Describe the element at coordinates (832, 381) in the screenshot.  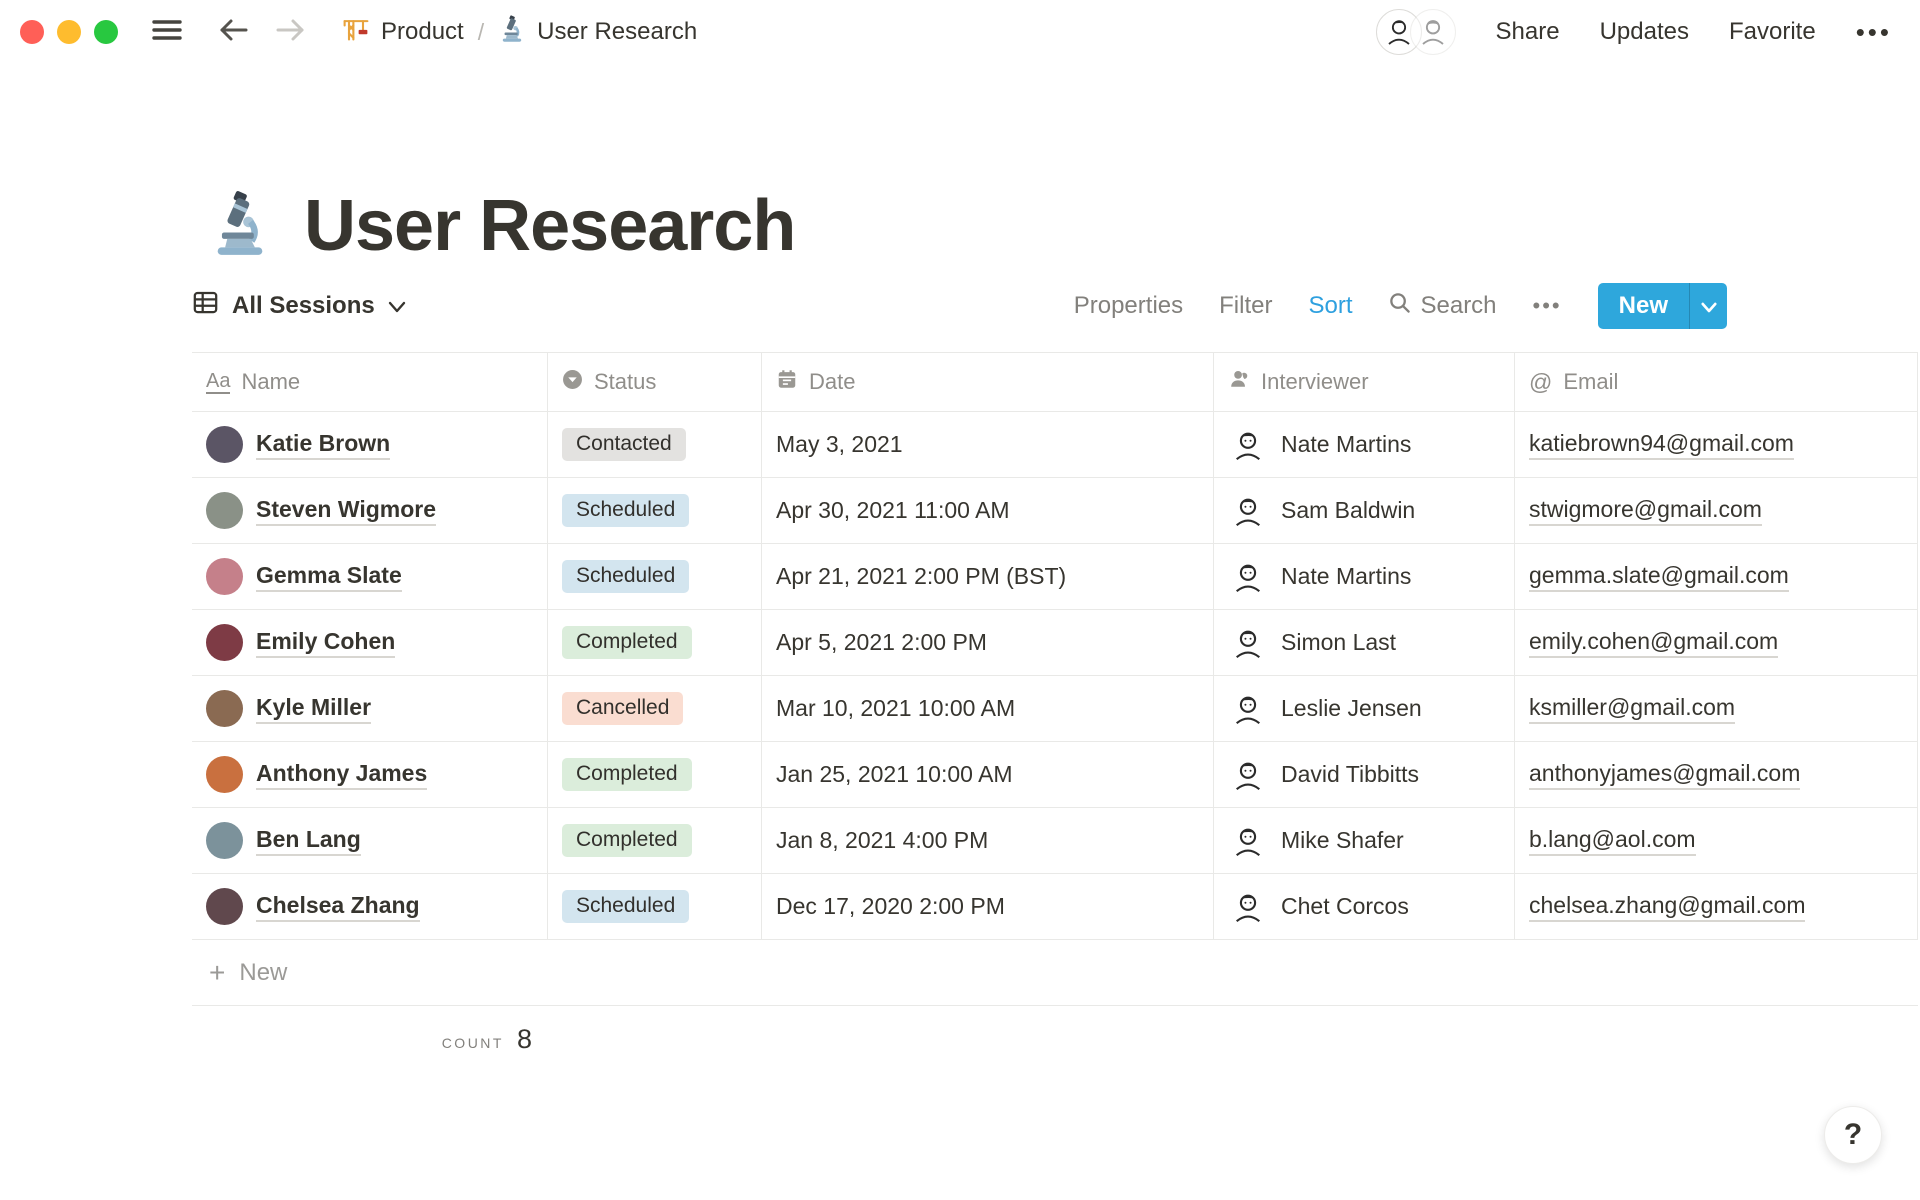
I see `column-label: Date` at that location.